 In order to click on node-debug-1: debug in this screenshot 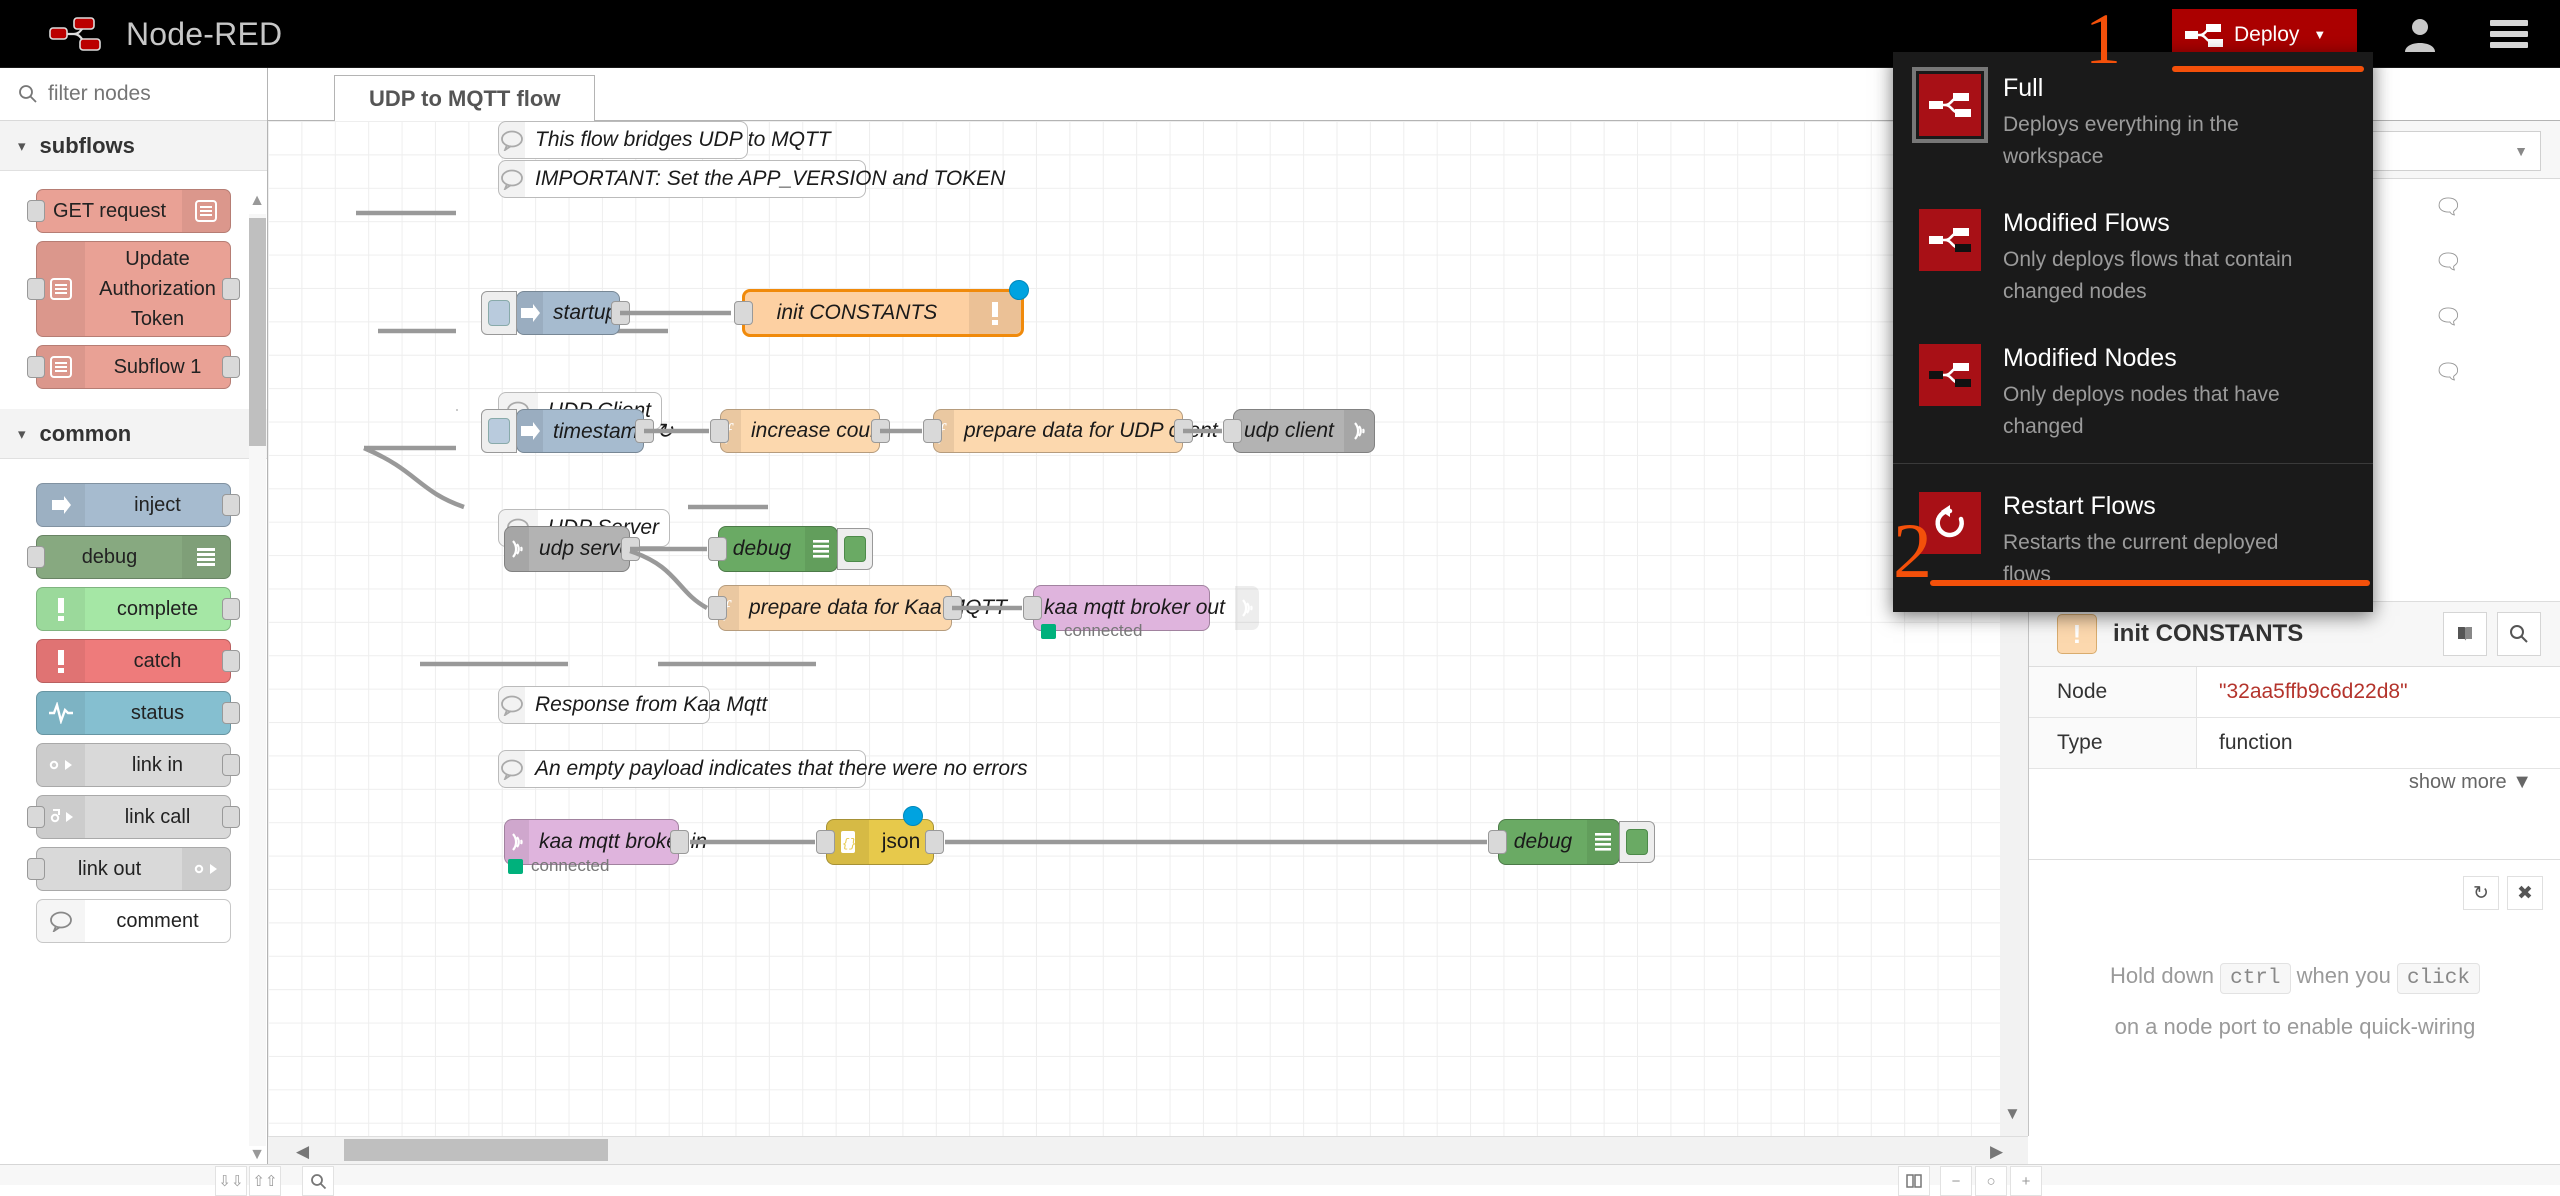, I will do `click(790, 549)`.